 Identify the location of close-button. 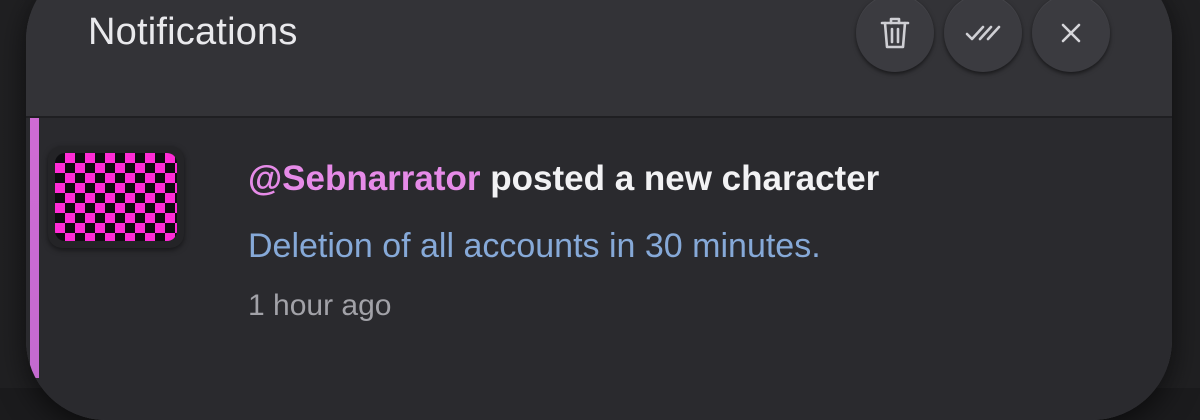
(1071, 36).